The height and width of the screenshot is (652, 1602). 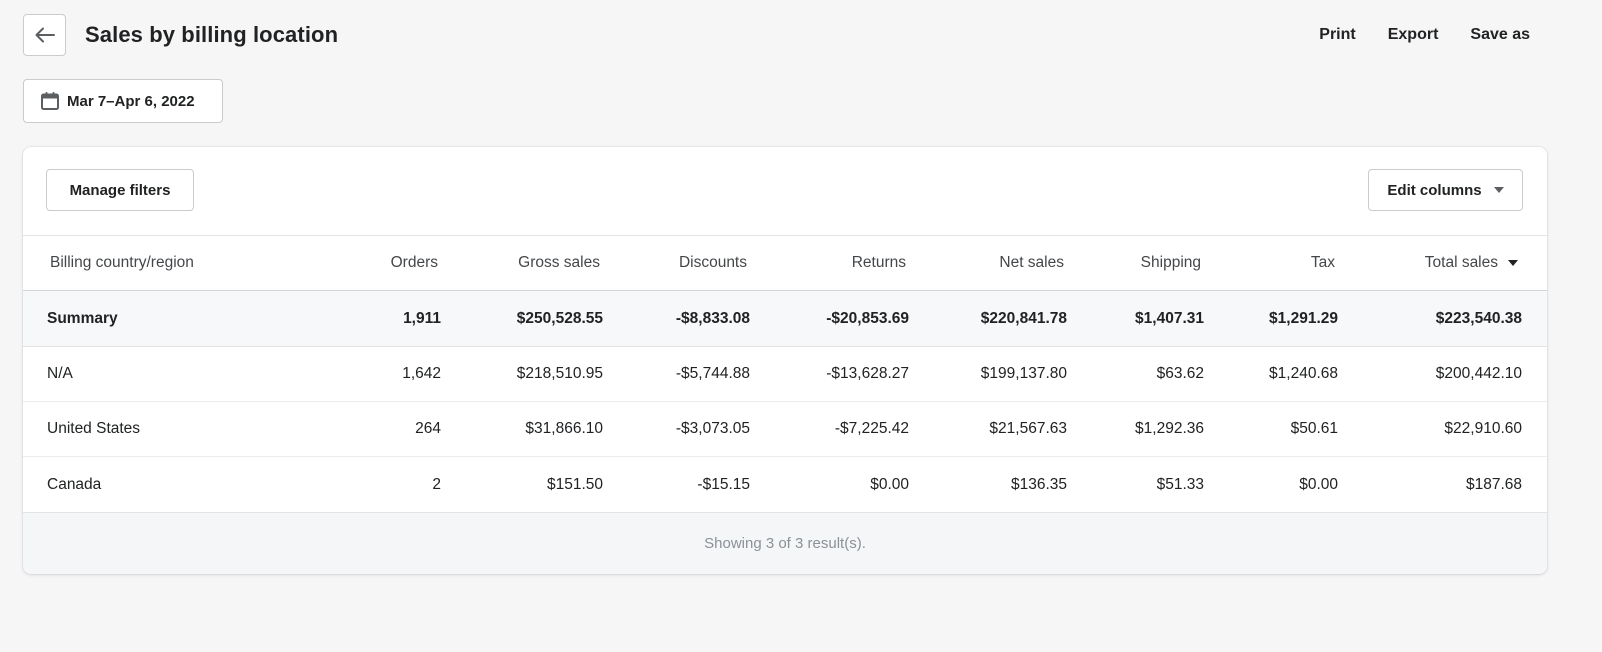 I want to click on cell-country: Canada, so click(x=74, y=484).